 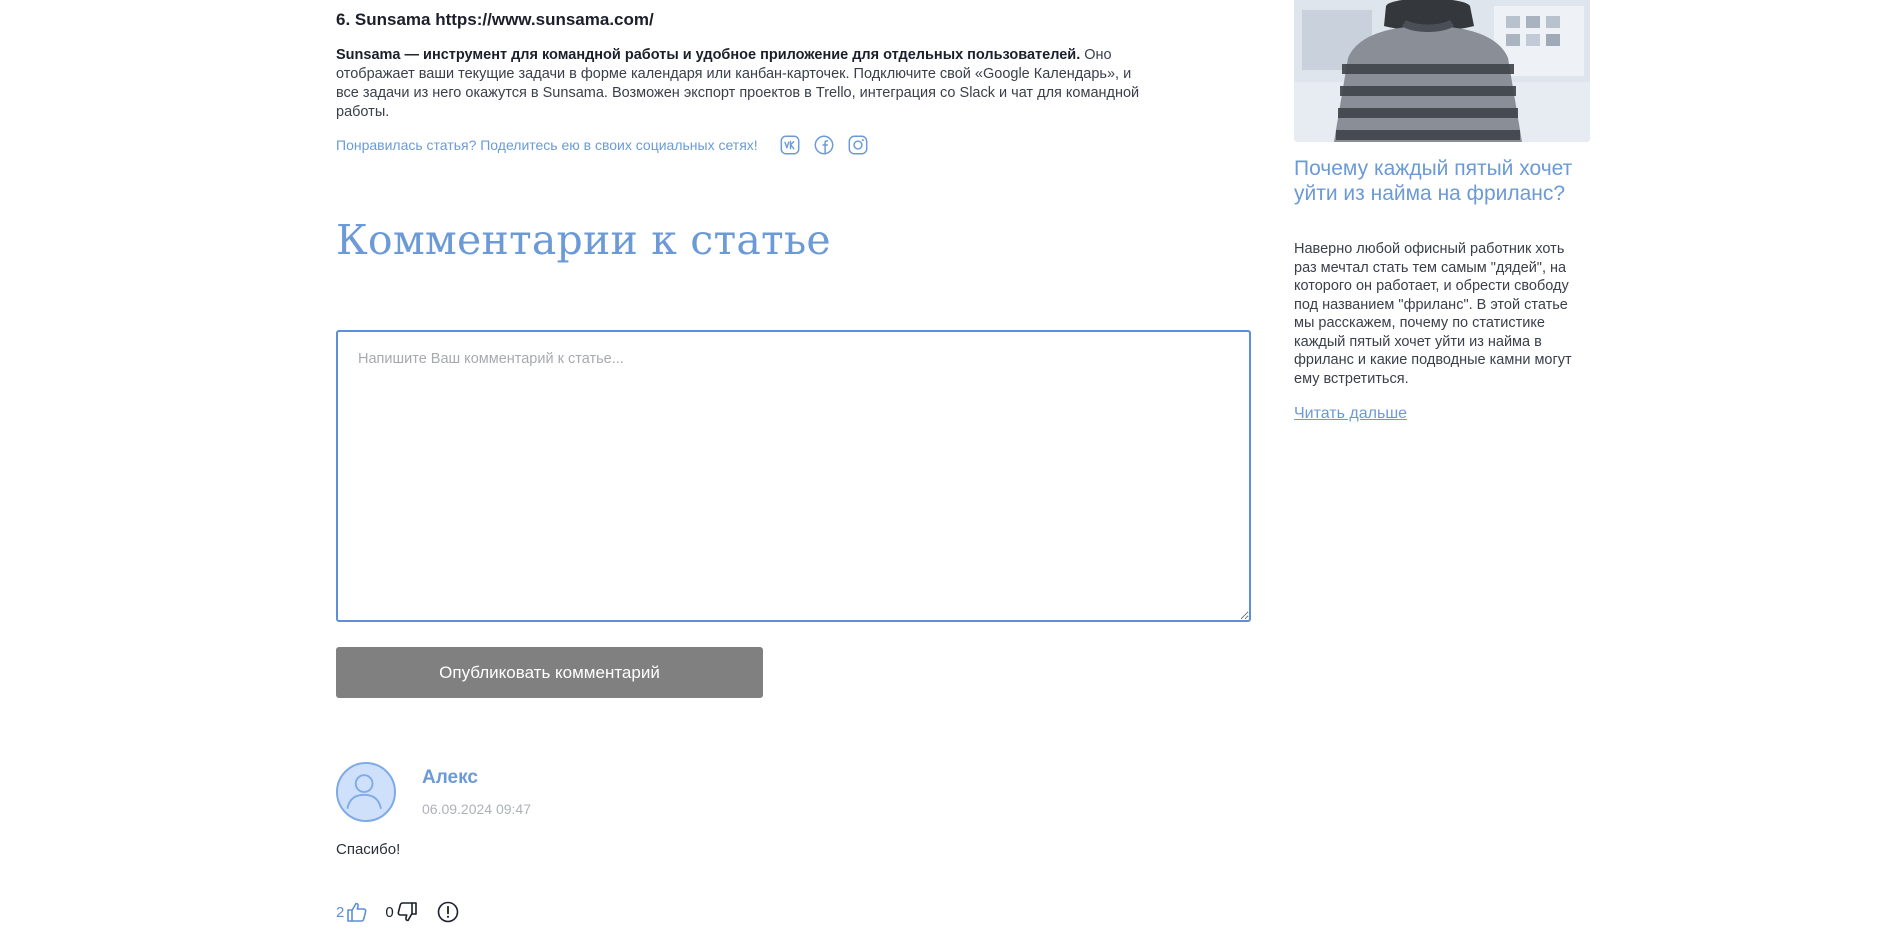 I want to click on like-button: 2, so click(x=352, y=912).